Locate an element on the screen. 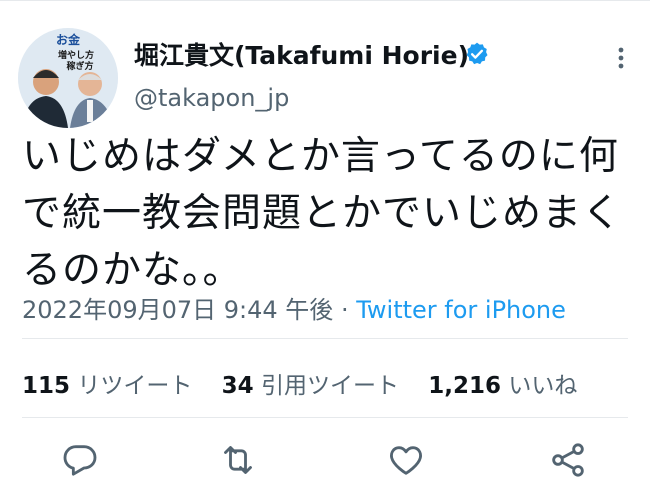  retweet-icon is located at coordinates (238, 460).